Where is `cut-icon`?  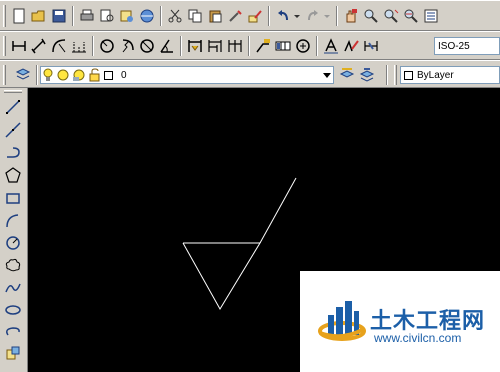 cut-icon is located at coordinates (175, 16).